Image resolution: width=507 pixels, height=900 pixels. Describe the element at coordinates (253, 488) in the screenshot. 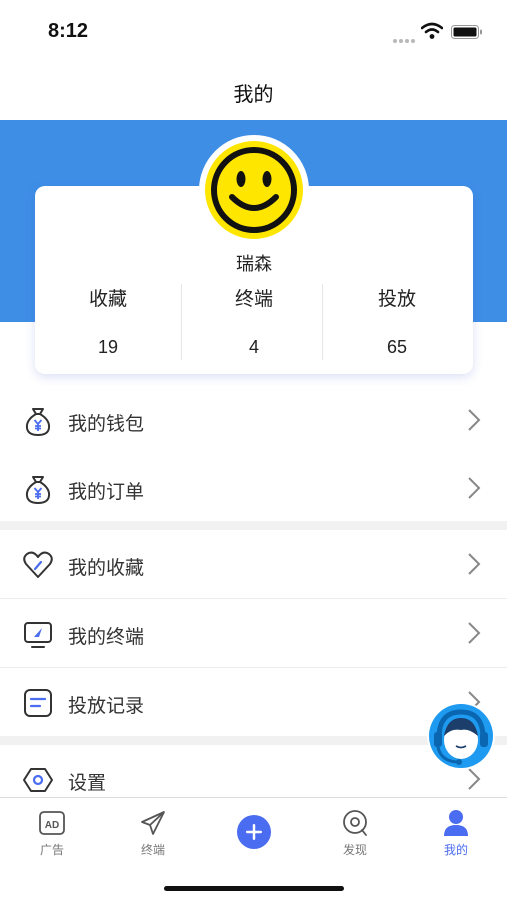

I see `menu-item-orders: 我的订单` at that location.